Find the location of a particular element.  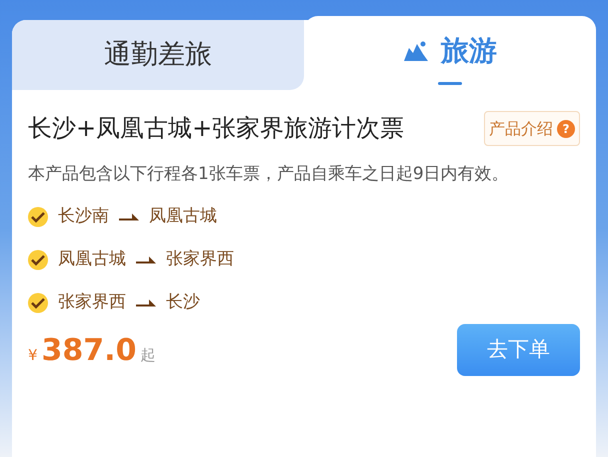

product-title: 长沙+凤凰古城+张家界旅游计次票 is located at coordinates (216, 128).